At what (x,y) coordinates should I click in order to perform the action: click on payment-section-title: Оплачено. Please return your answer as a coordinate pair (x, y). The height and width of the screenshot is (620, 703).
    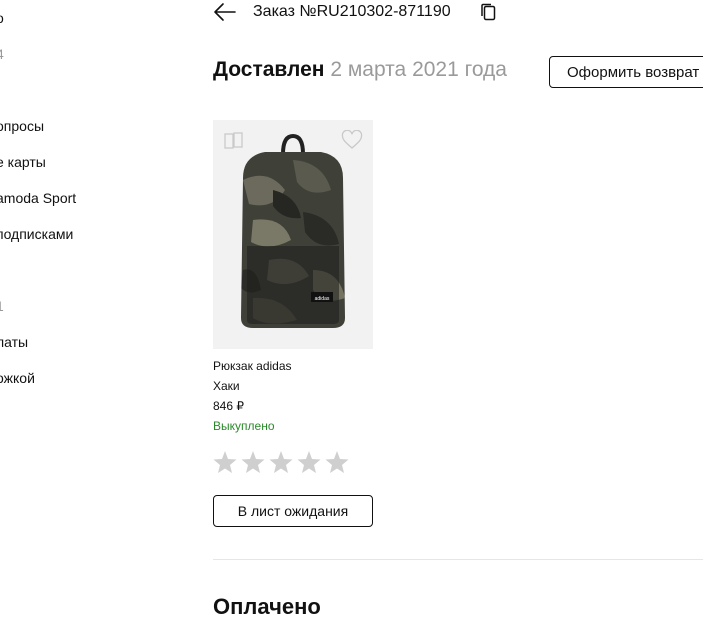
    Looking at the image, I should click on (267, 606).